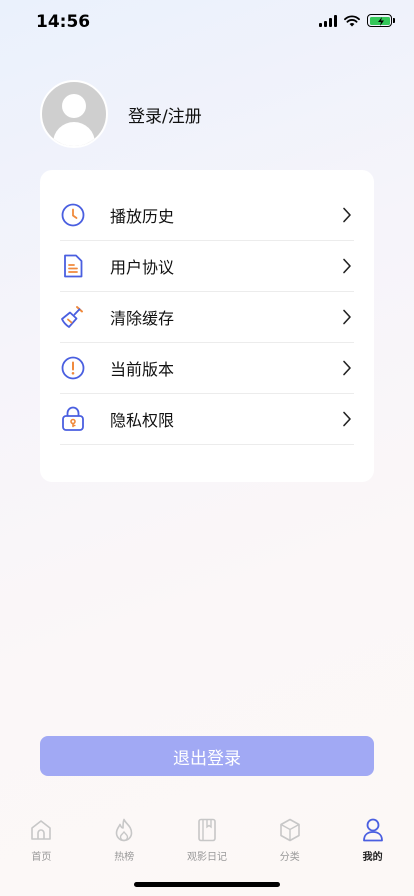 Image resolution: width=414 pixels, height=896 pixels. Describe the element at coordinates (290, 830) in the screenshot. I see `box-icon` at that location.